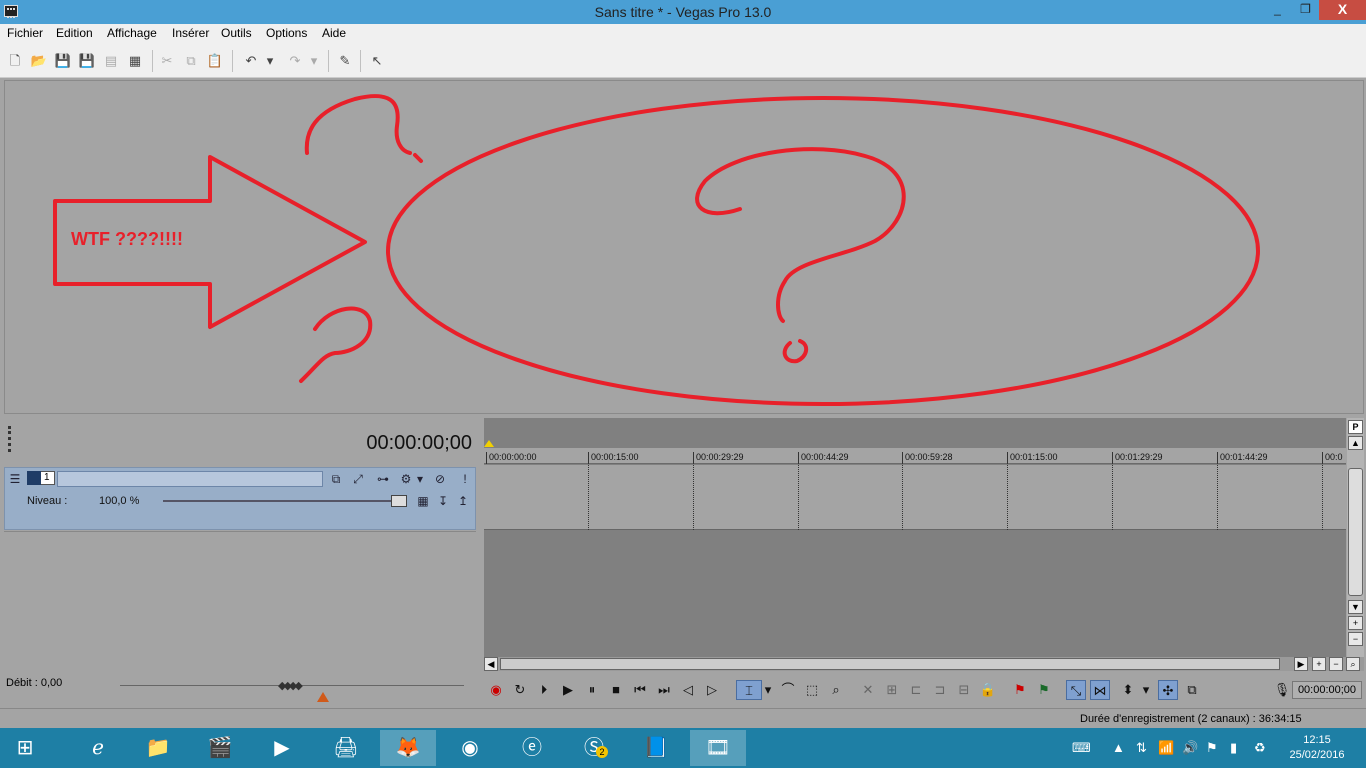  I want to click on show-hidden-icons-icon: ▲, so click(1118, 747).